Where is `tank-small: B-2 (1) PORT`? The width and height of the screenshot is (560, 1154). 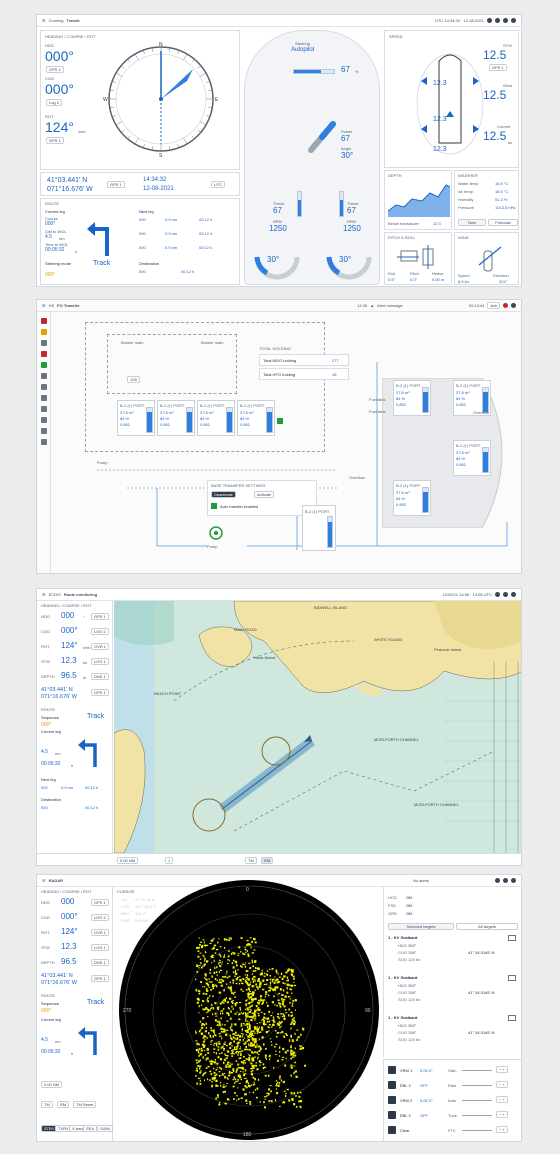 tank-small: B-2 (1) PORT is located at coordinates (319, 528).